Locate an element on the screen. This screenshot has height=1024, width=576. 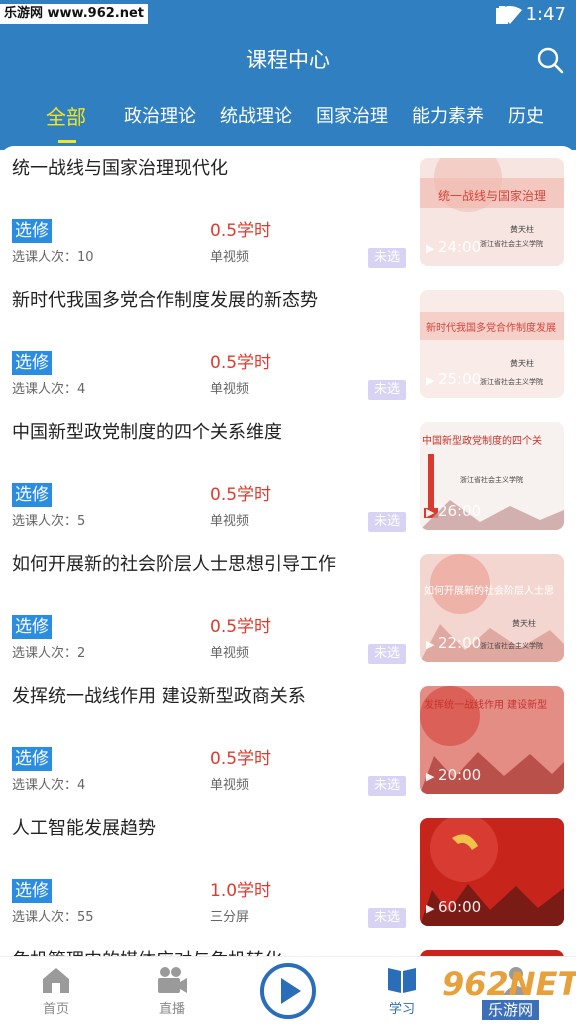
course-enroll-count: 选课人次：5 is located at coordinates (49, 521).